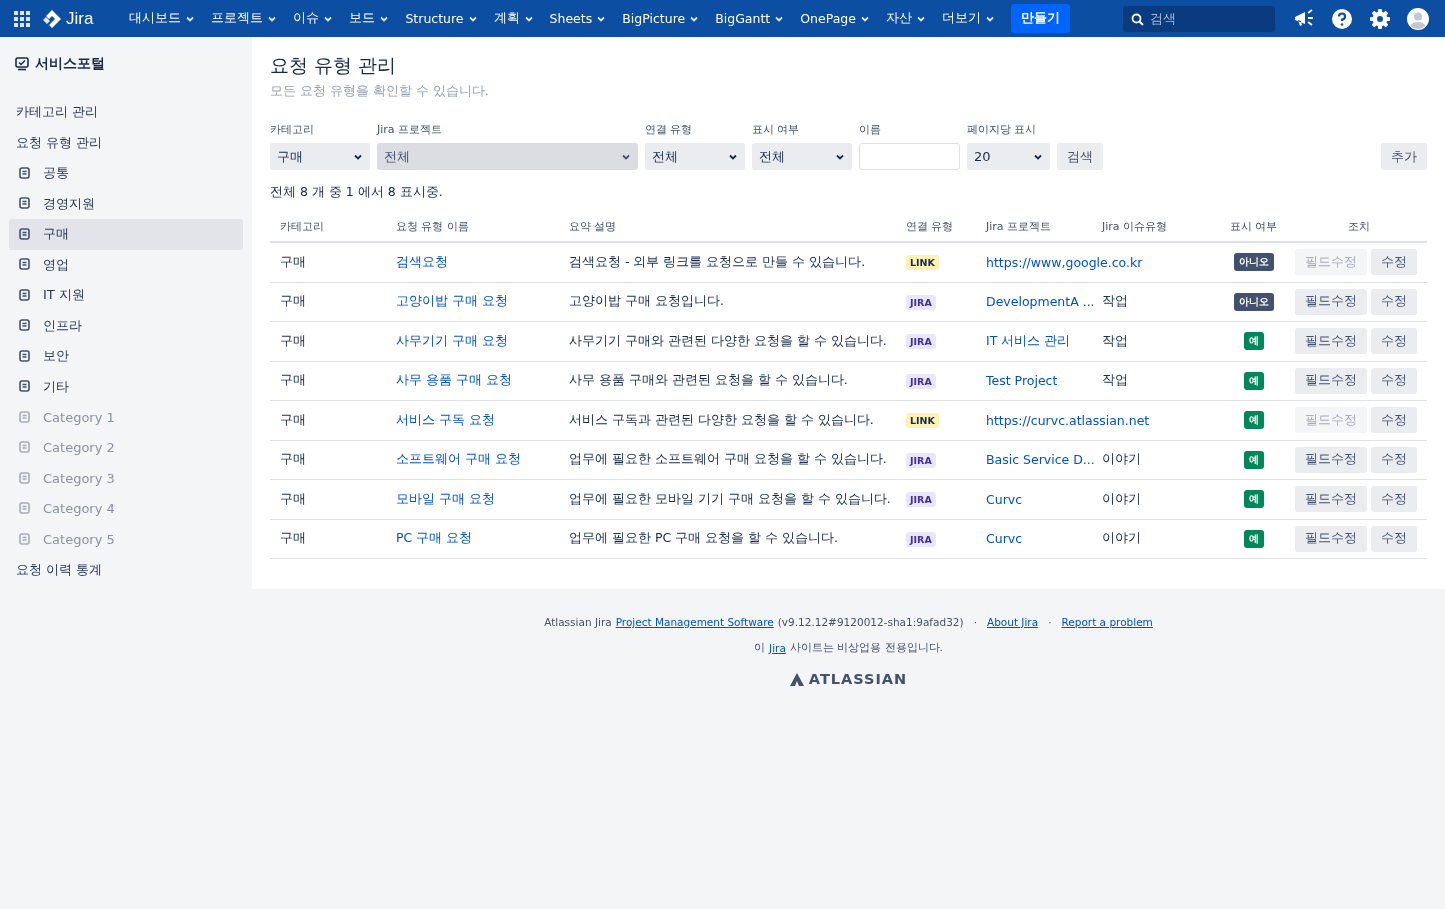 Image resolution: width=1445 pixels, height=909 pixels. I want to click on sidebar-item: 영업, so click(126, 264).